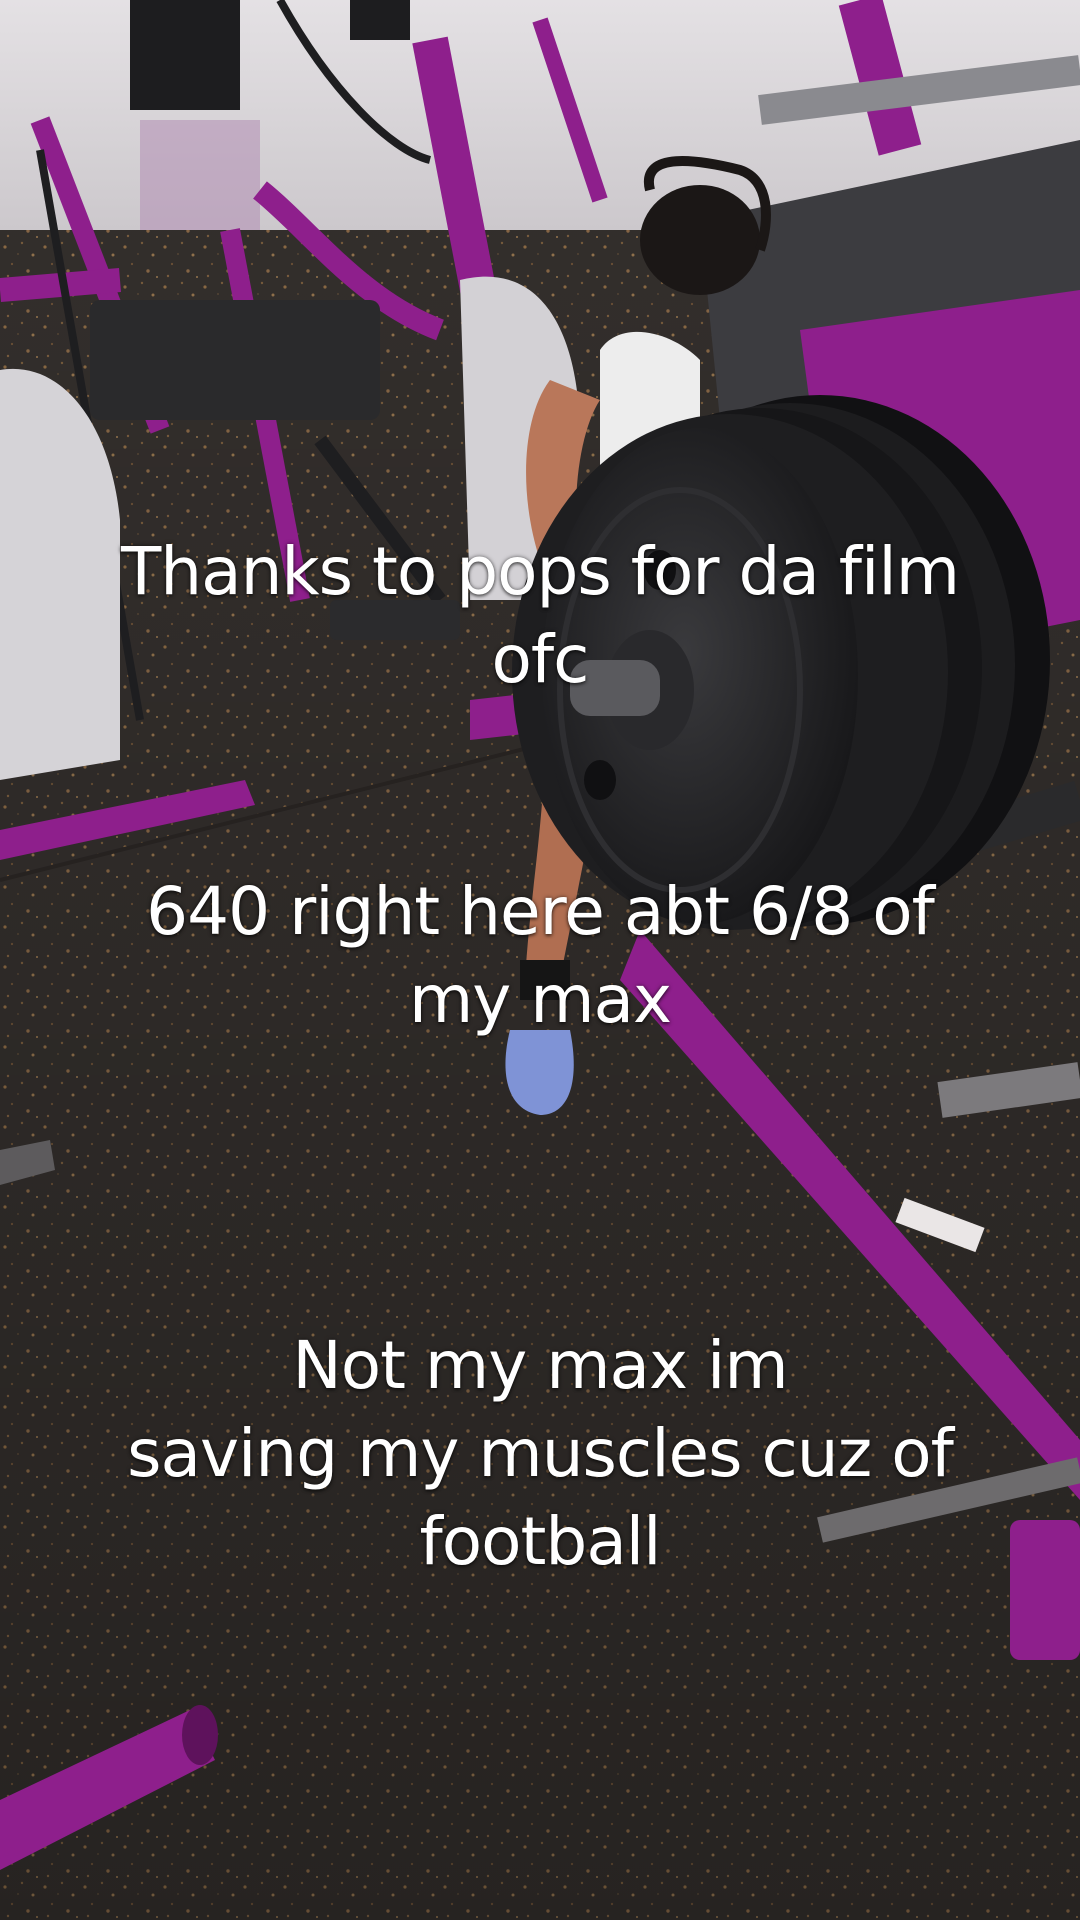  I want to click on caption-weight: 640 right here abt 6/8 of my max, so click(540, 955).